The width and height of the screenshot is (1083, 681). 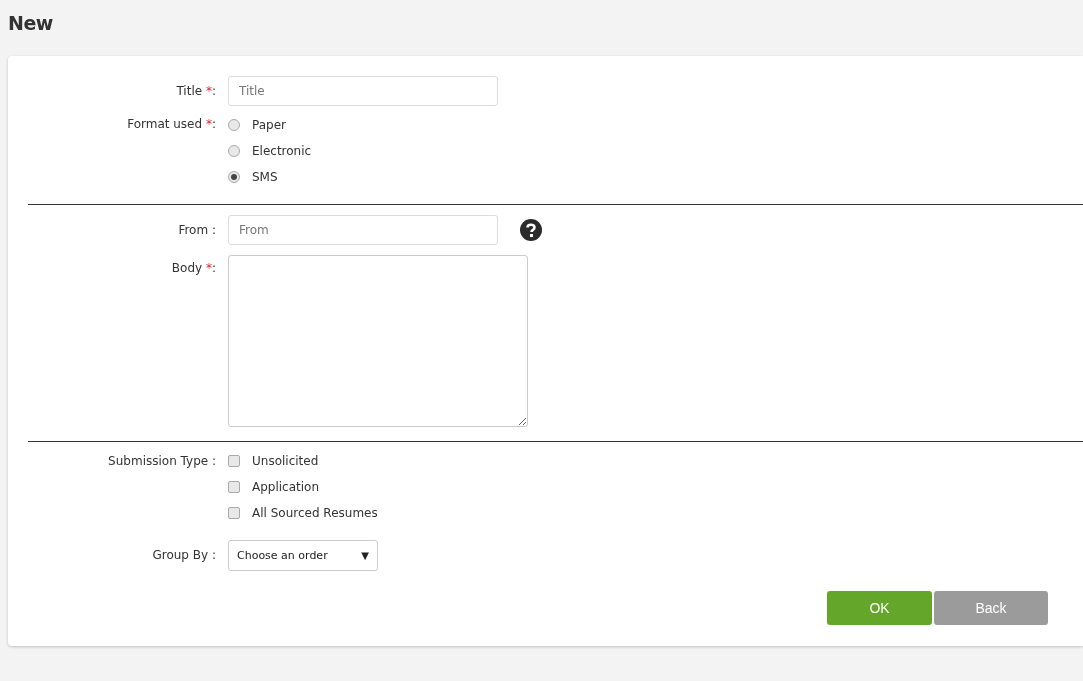 What do you see at coordinates (285, 461) in the screenshot?
I see `option-label: Unsolicited` at bounding box center [285, 461].